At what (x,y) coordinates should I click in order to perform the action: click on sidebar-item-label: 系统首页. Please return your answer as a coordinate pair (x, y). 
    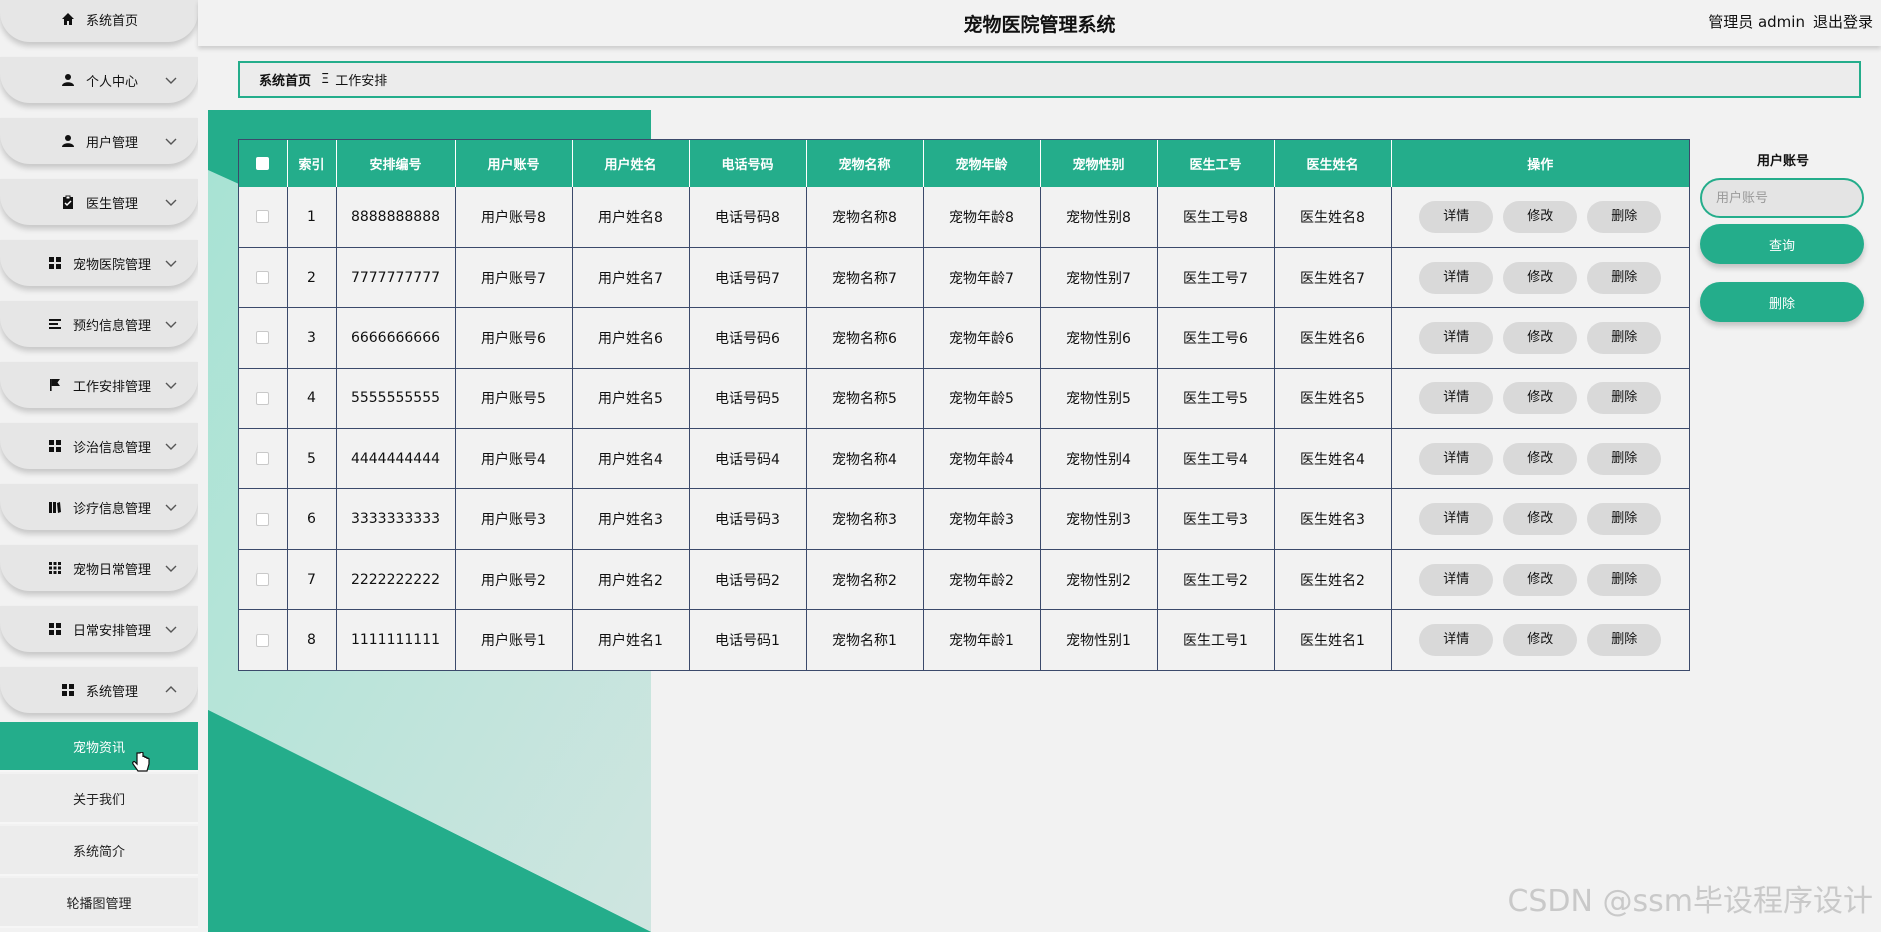
    Looking at the image, I should click on (111, 21).